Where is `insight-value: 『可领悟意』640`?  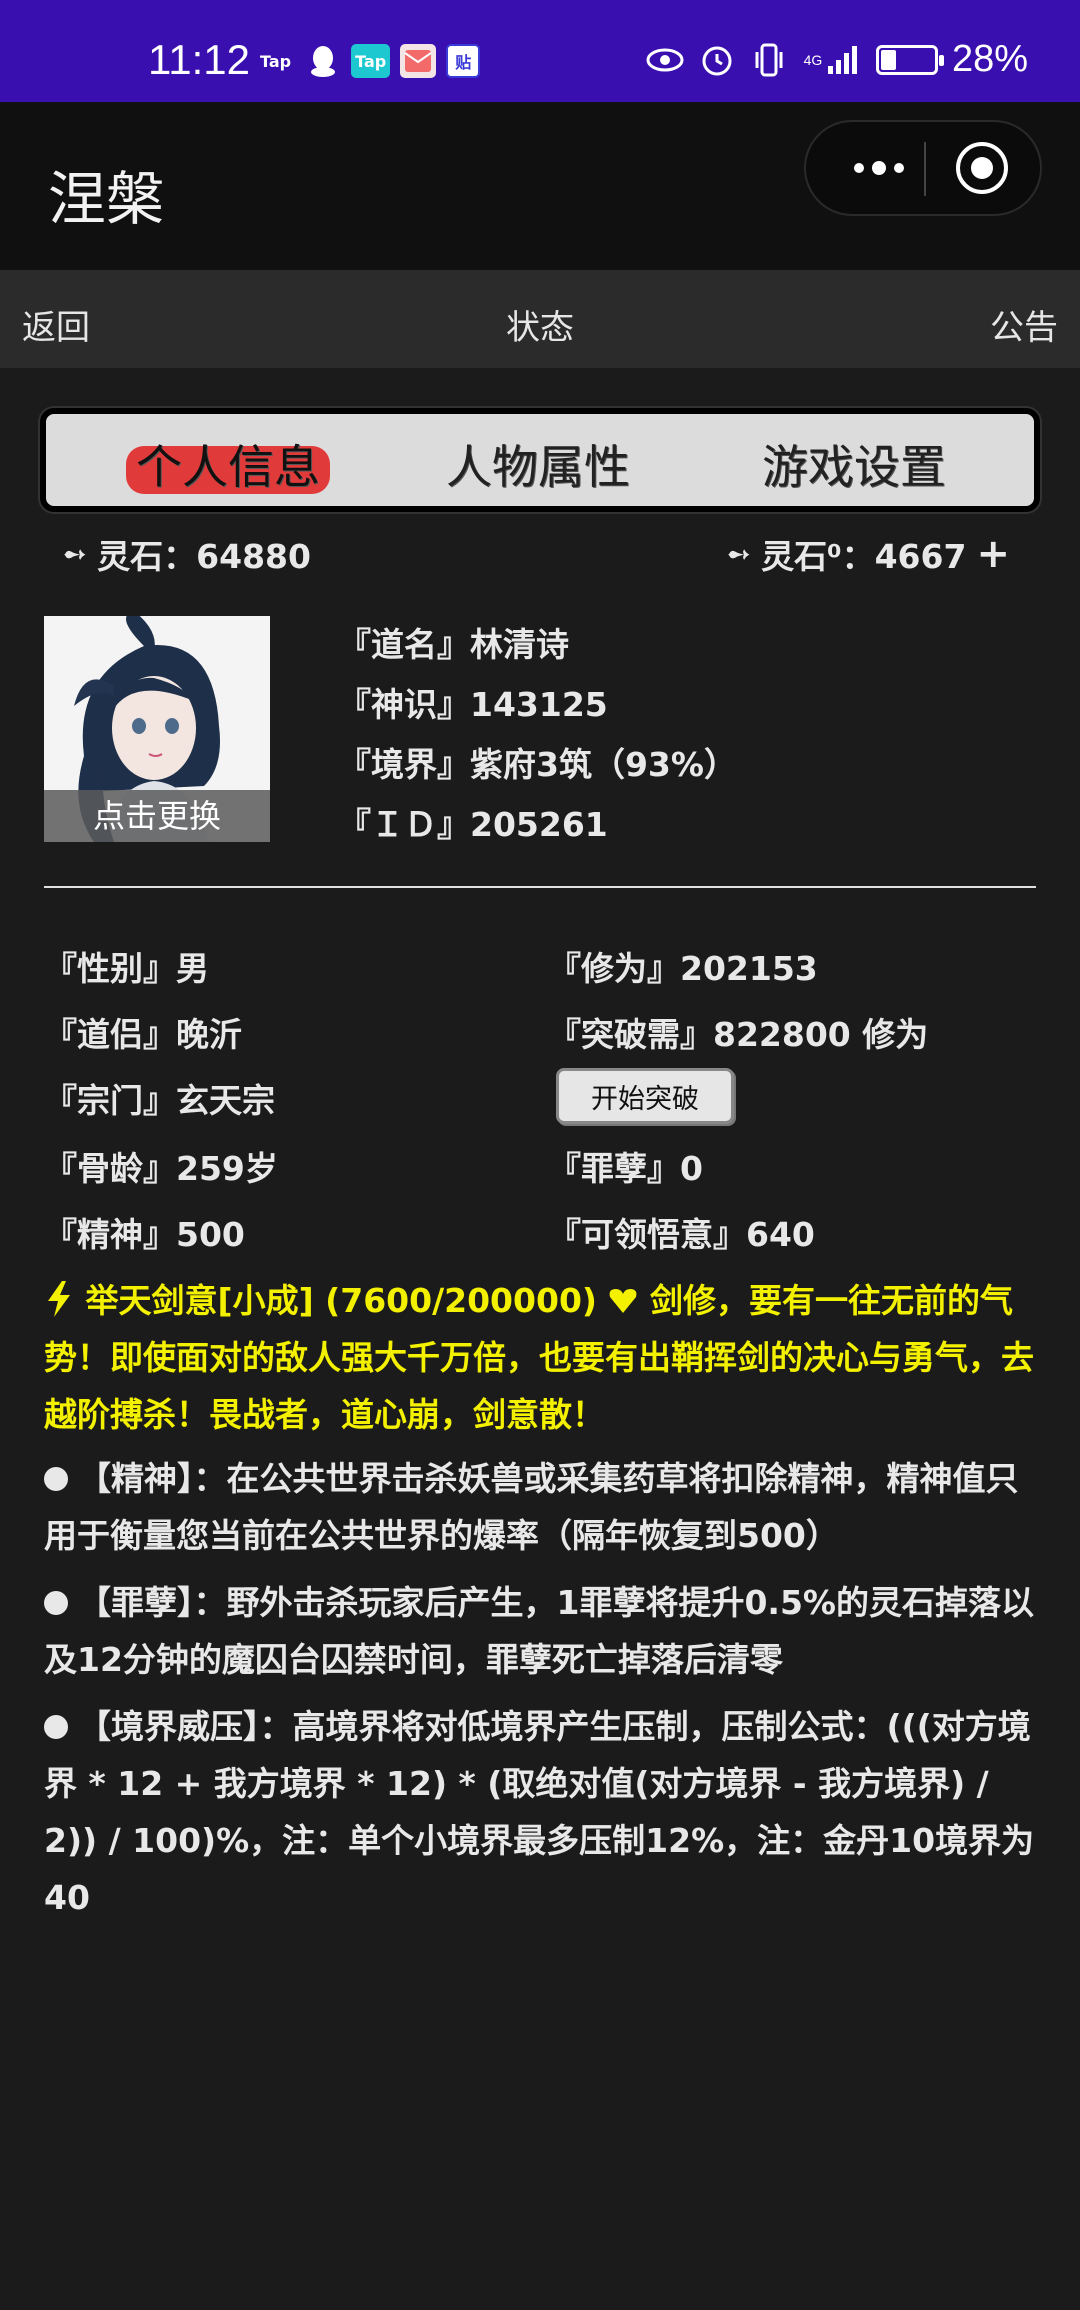 insight-value: 『可领悟意』640 is located at coordinates (681, 1234).